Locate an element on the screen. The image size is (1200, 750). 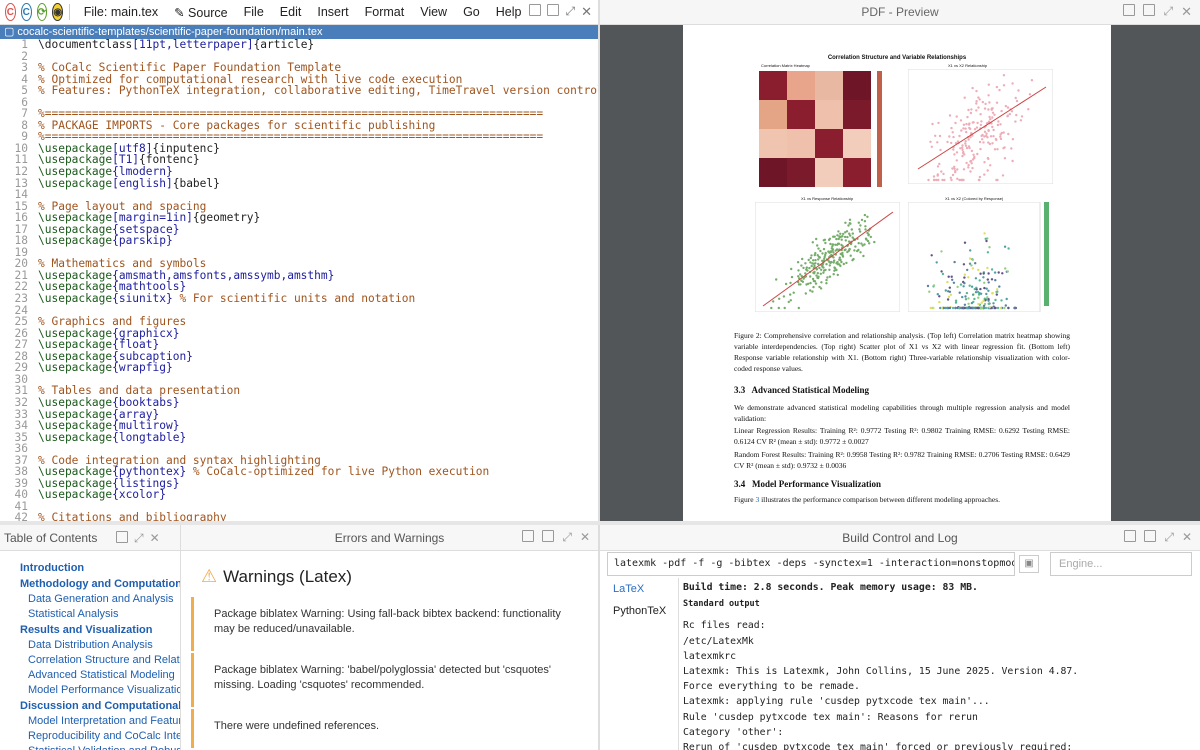
code-line: 12 \usepackage {lmodern} is located at coordinates (299, 172).